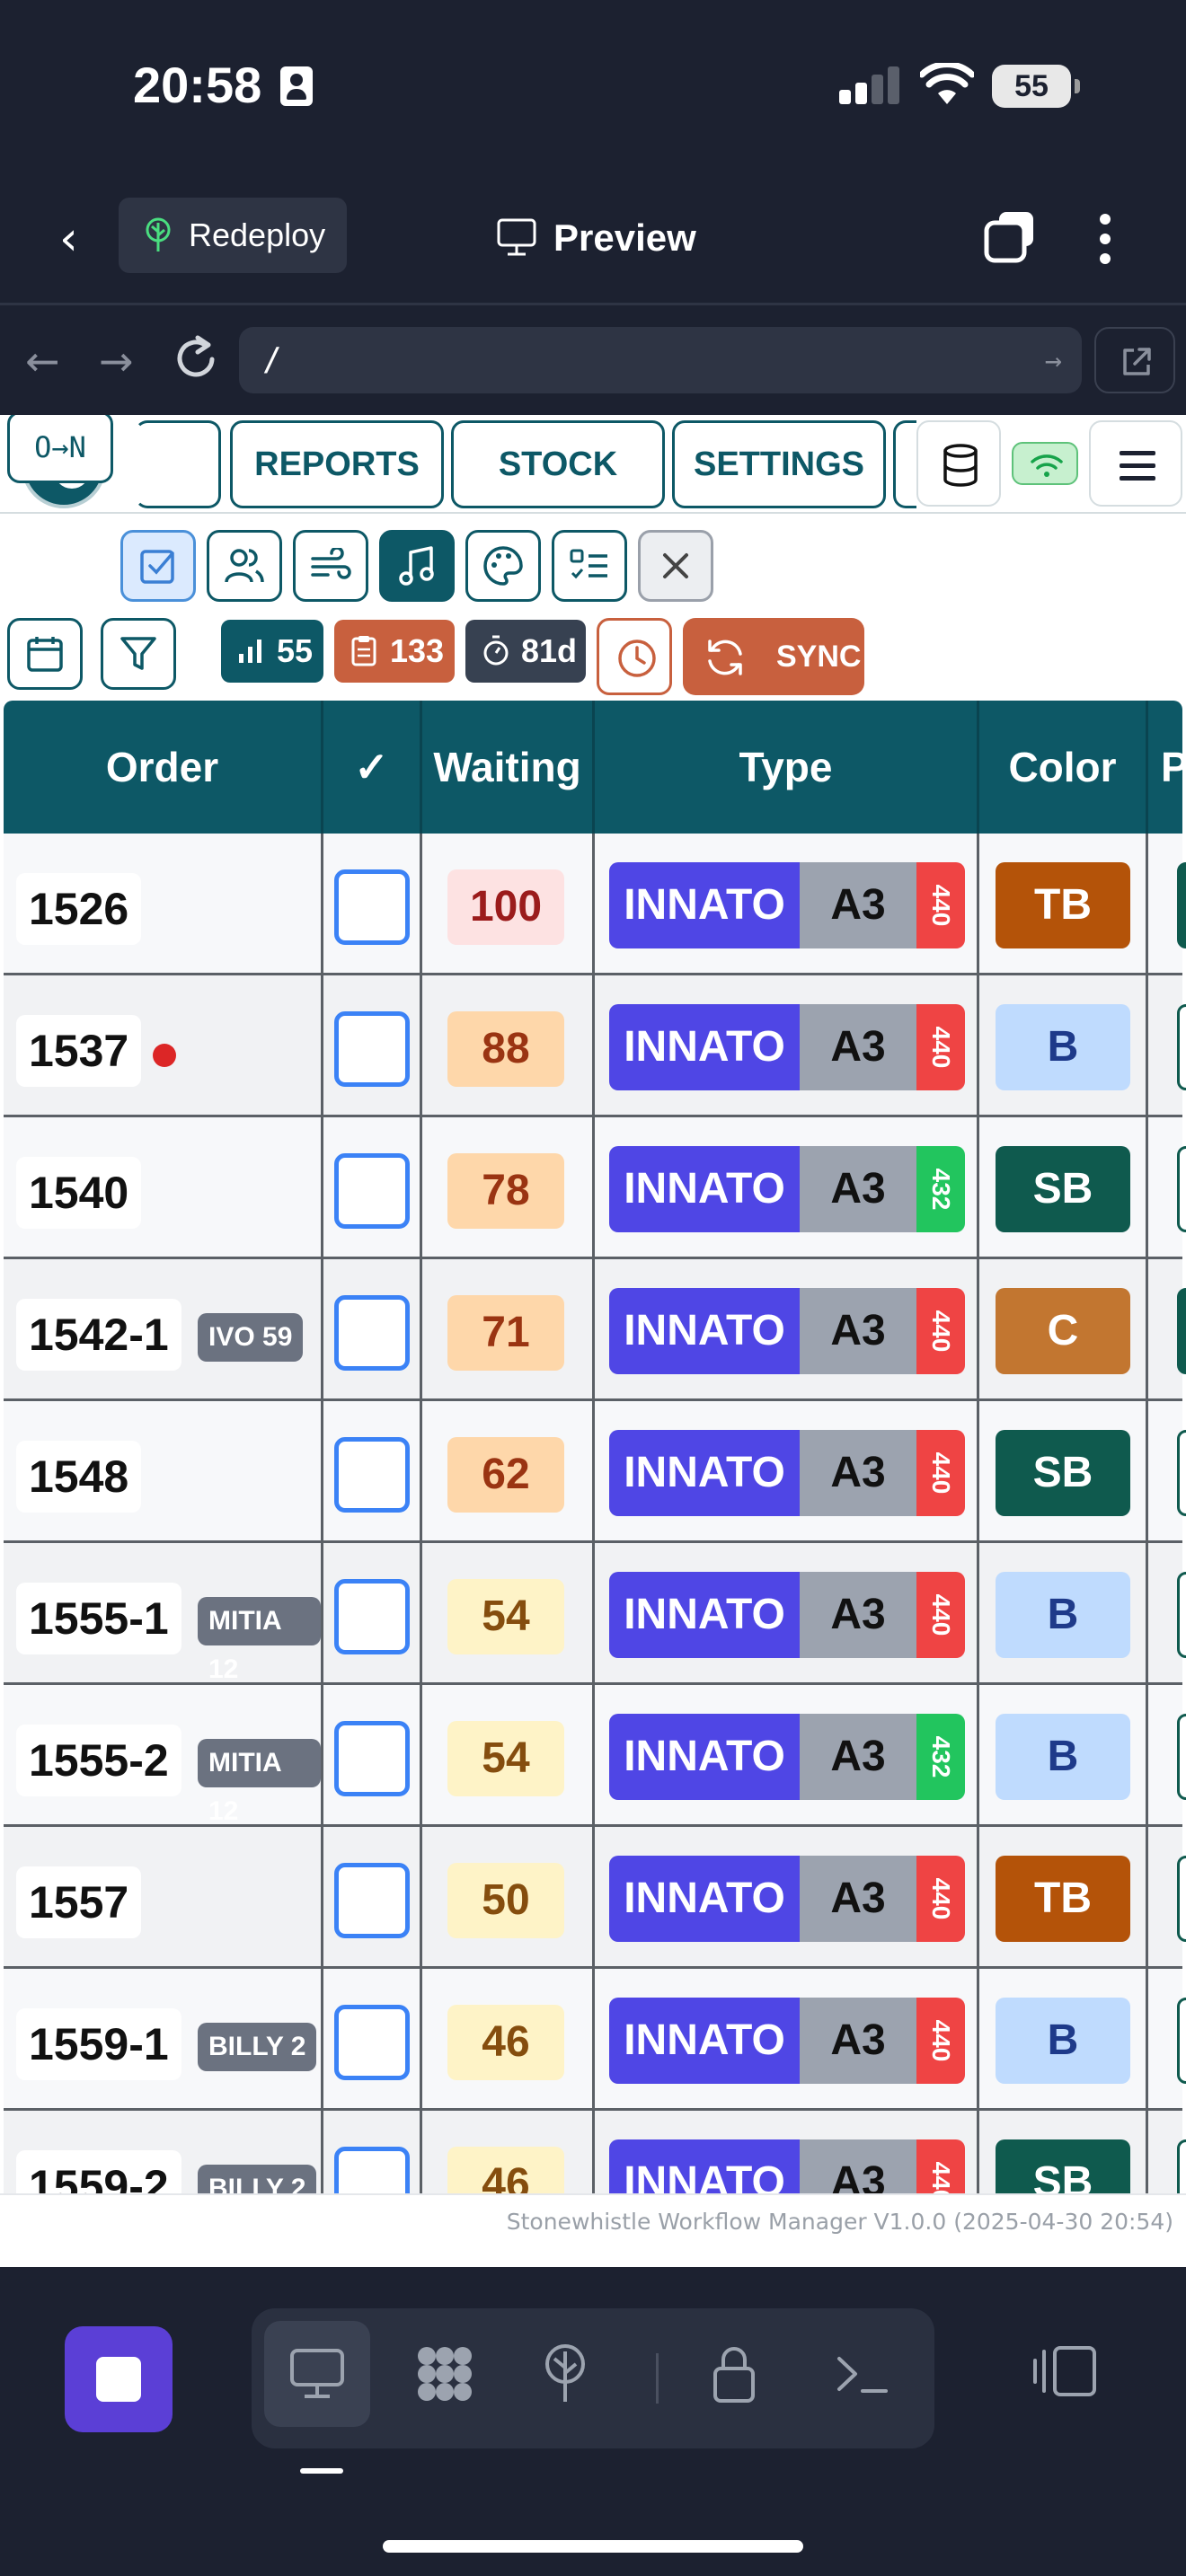  I want to click on task-list-button, so click(589, 566).